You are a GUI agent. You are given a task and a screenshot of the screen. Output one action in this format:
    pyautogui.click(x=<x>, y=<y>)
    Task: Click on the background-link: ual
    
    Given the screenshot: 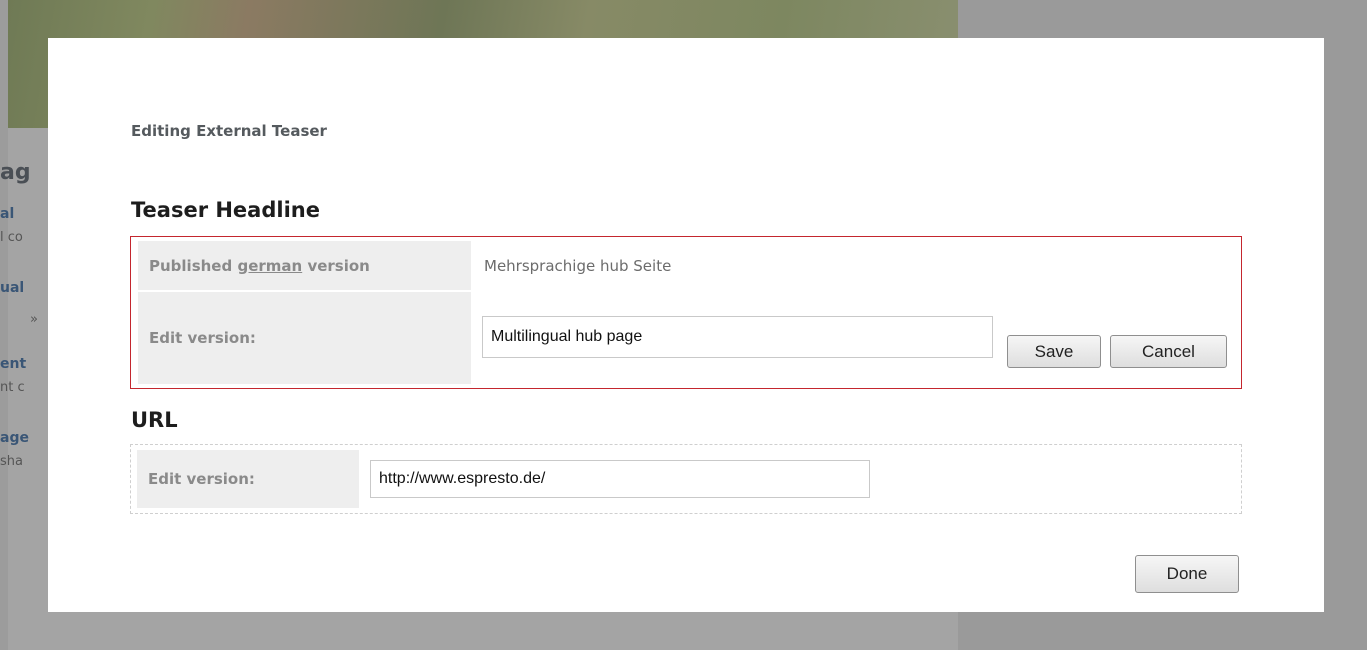 What is the action you would take?
    pyautogui.click(x=12, y=288)
    